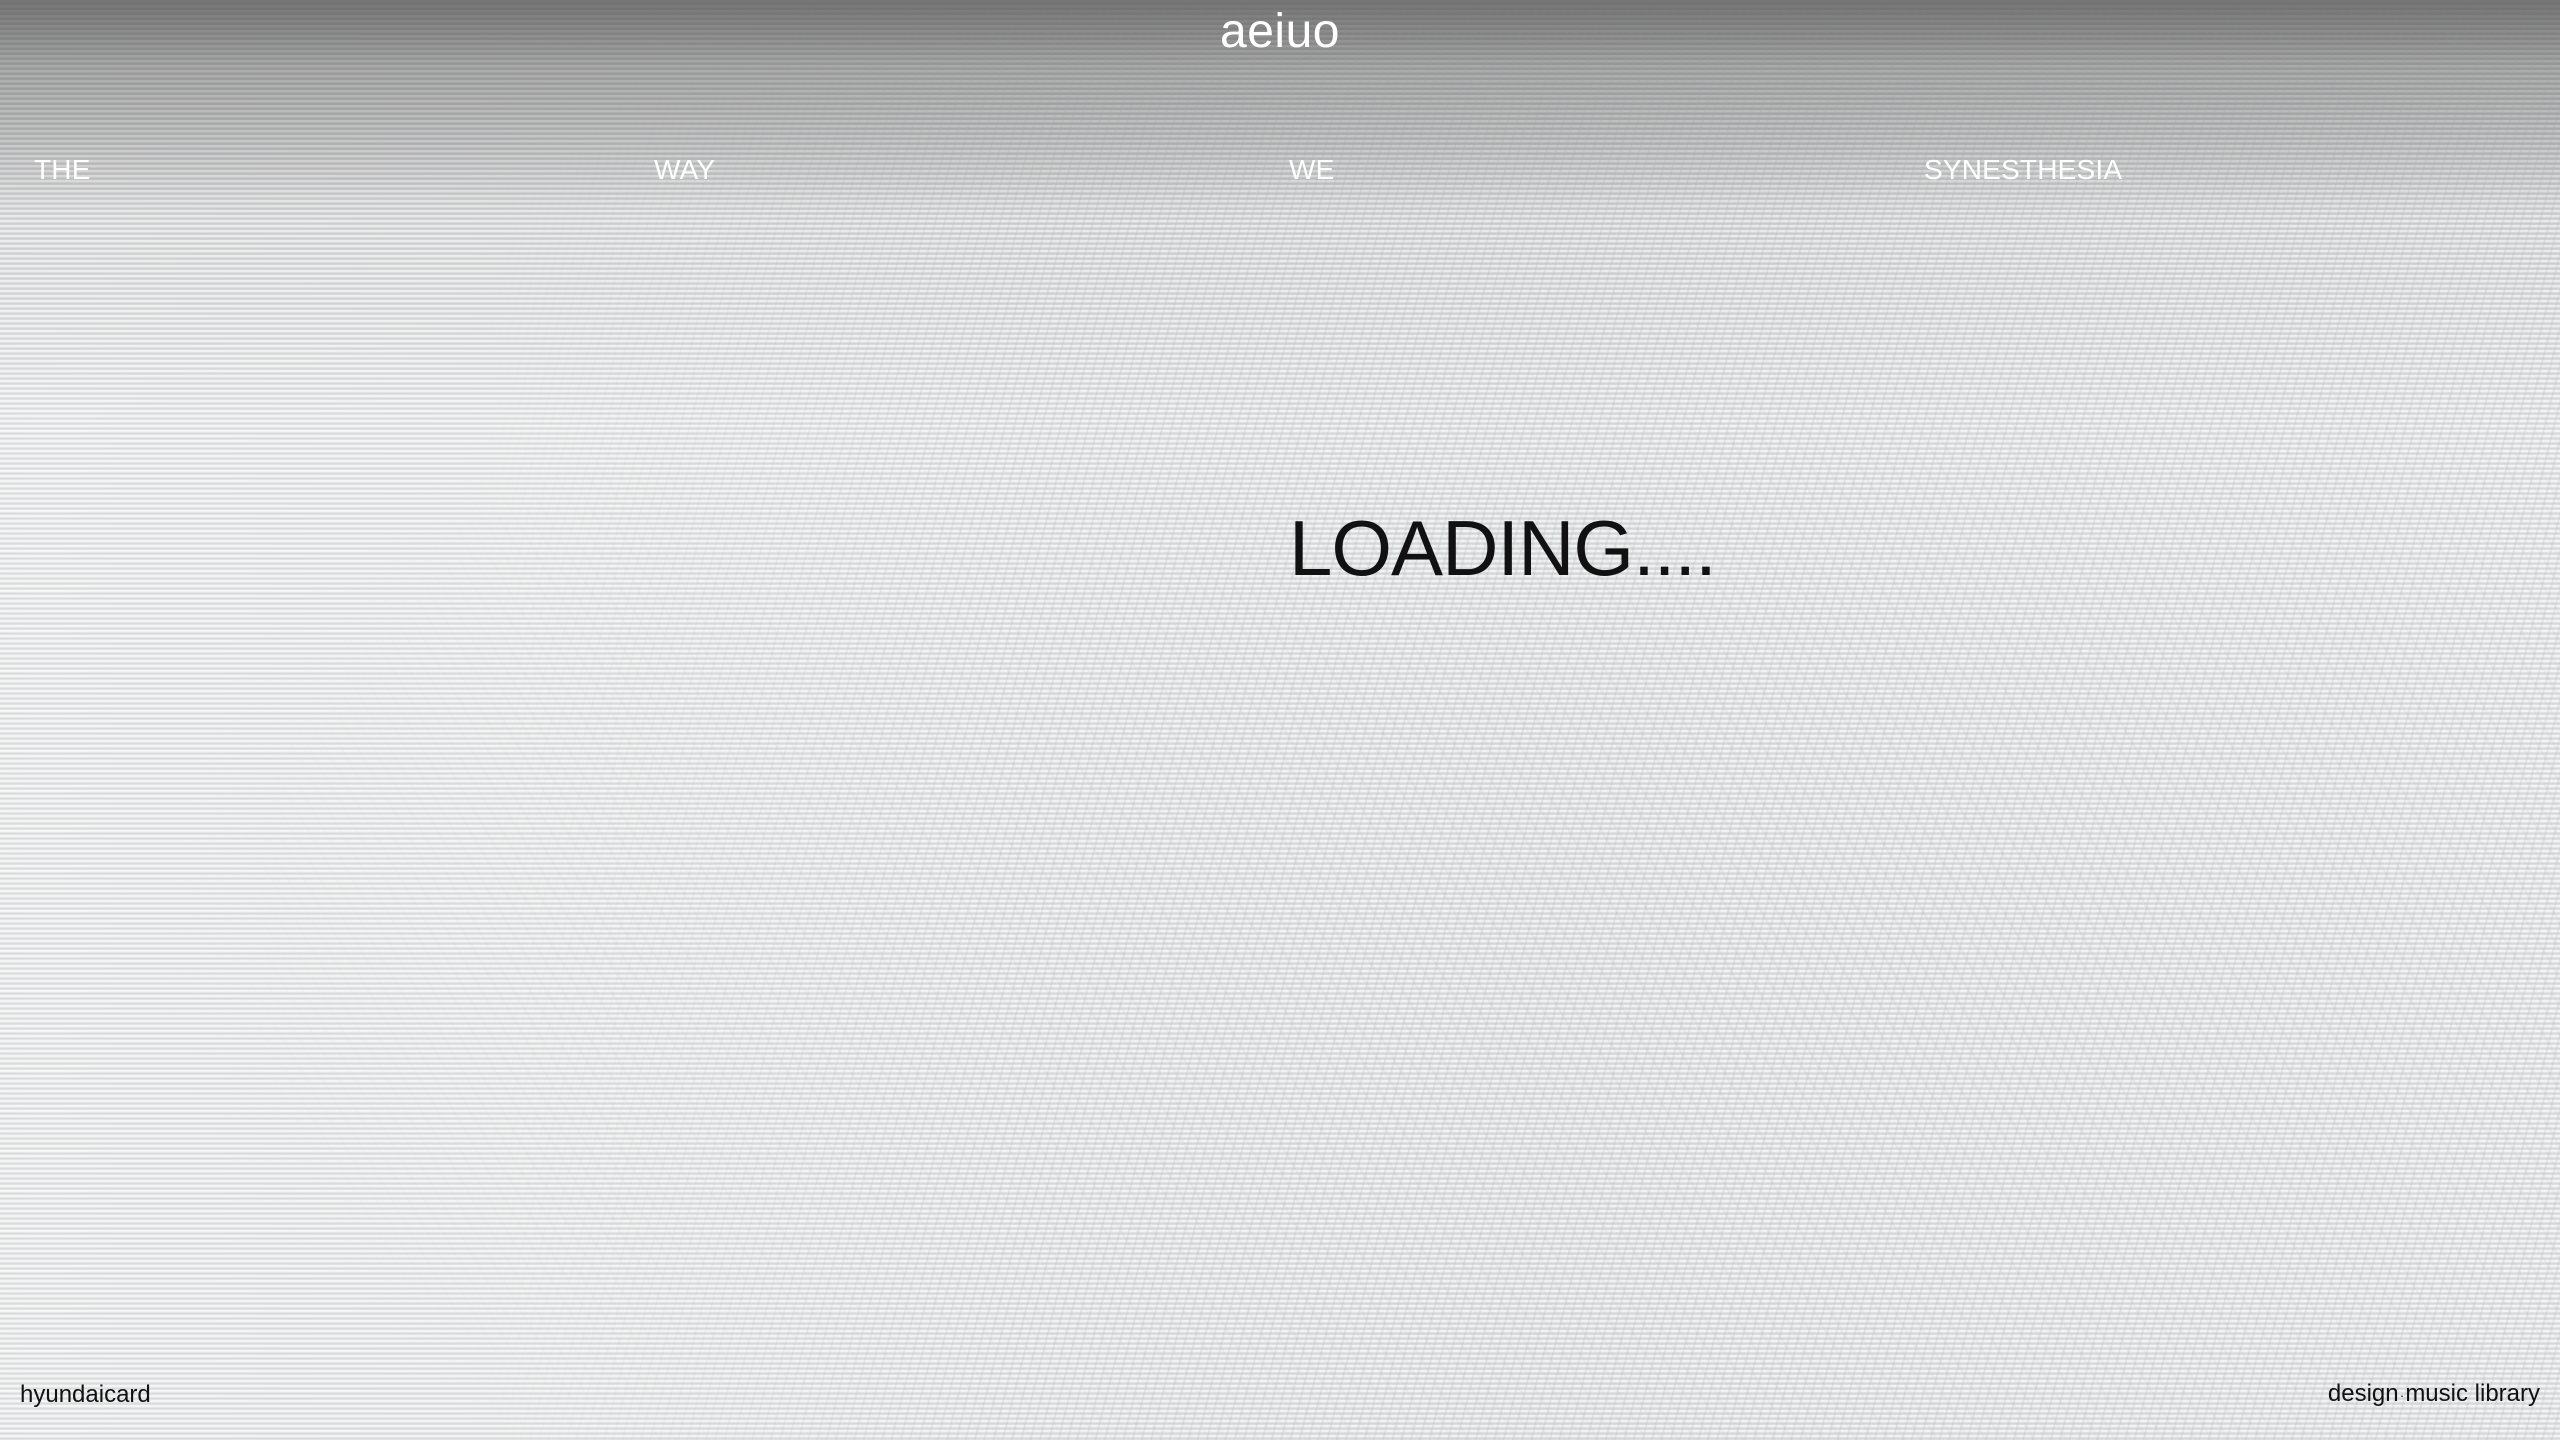  I want to click on tagline-word-the: THE, so click(62, 169).